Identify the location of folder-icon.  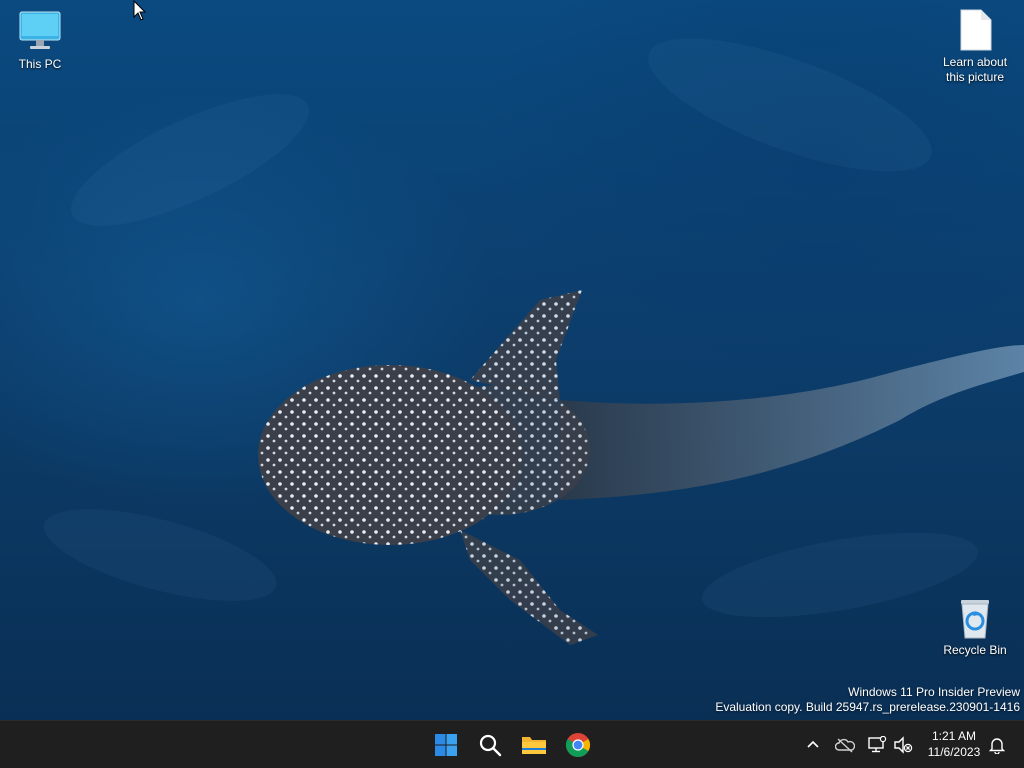
(534, 745).